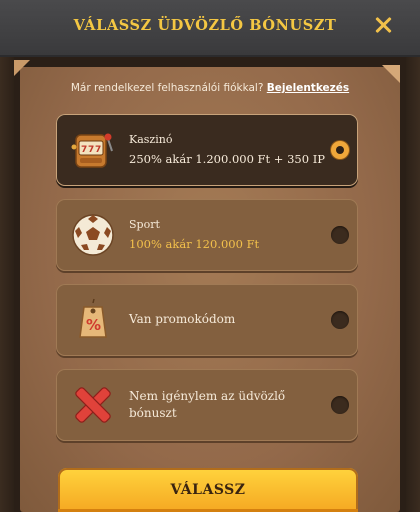  What do you see at coordinates (194, 244) in the screenshot?
I see `option-subtitle: 100% akár 120.000 Ft` at bounding box center [194, 244].